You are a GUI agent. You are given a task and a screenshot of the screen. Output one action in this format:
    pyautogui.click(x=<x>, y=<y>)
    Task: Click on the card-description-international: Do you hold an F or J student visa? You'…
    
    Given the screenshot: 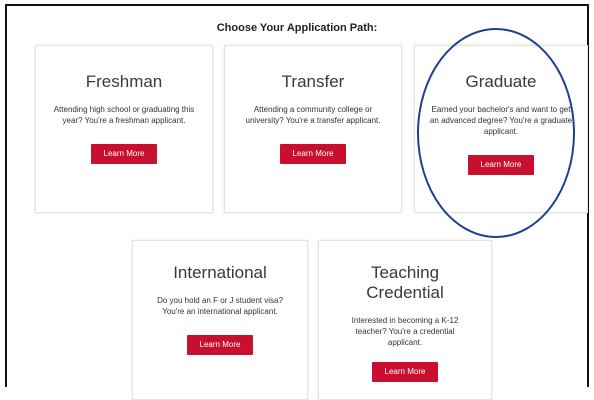 What is the action you would take?
    pyautogui.click(x=220, y=306)
    